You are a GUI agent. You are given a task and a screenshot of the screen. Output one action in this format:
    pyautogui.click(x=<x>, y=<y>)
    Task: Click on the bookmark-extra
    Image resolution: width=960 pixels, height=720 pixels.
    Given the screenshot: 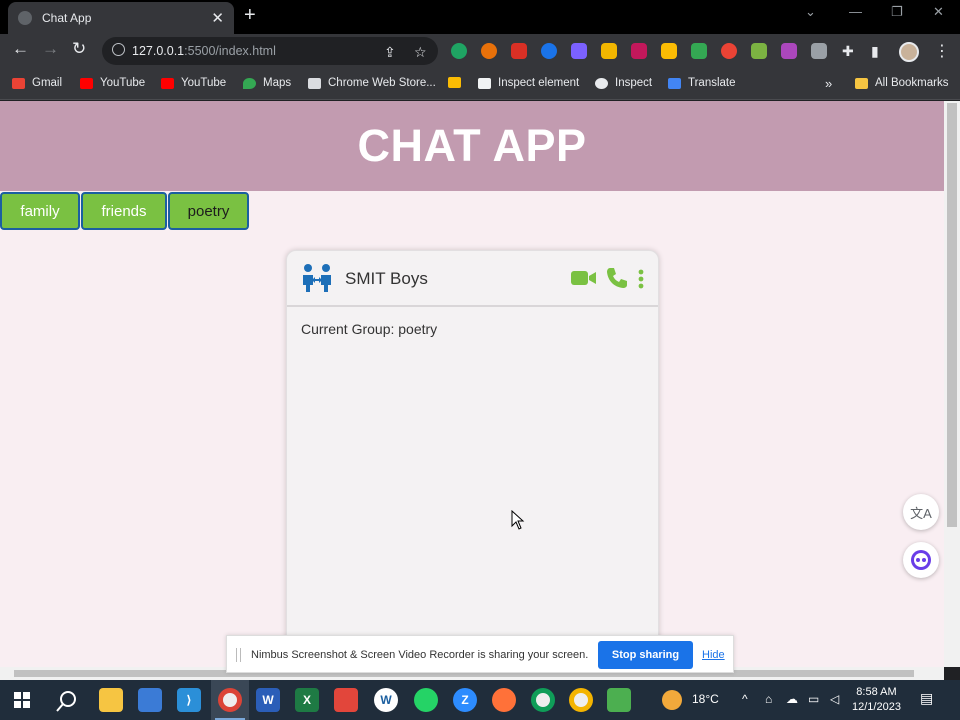 What is the action you would take?
    pyautogui.click(x=454, y=82)
    